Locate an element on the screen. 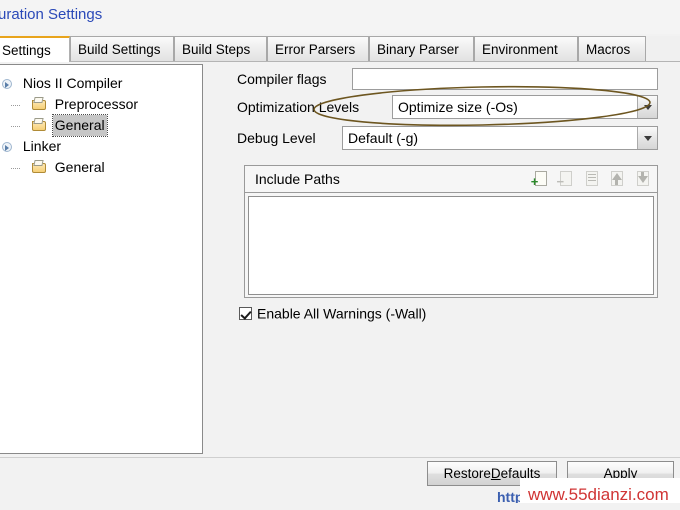 The width and height of the screenshot is (680, 510). tree-item-preprocessor: Preprocessor is located at coordinates (75, 104).